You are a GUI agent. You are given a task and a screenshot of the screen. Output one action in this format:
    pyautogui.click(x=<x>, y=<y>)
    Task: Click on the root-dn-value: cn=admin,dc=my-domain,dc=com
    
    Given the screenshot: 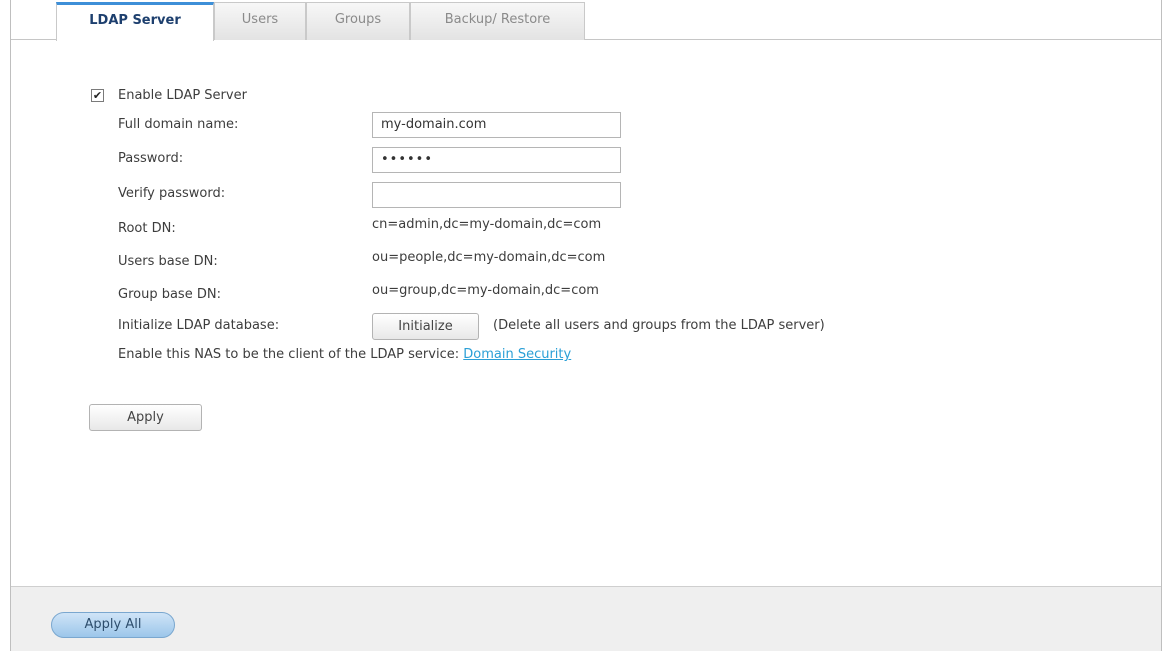 What is the action you would take?
    pyautogui.click(x=487, y=224)
    